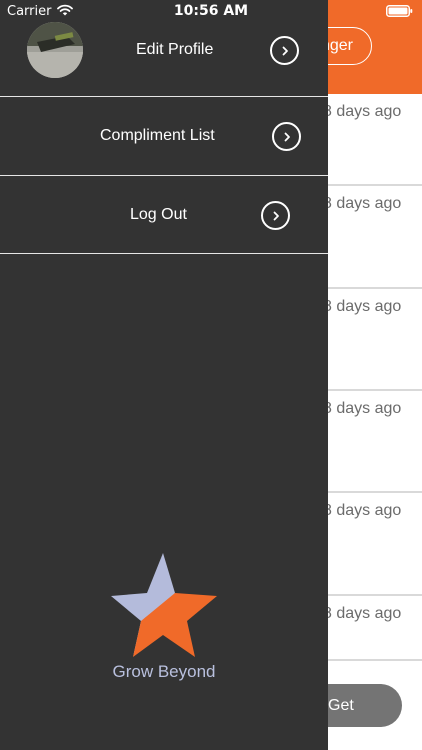  I want to click on star-logo-icon, so click(164, 605).